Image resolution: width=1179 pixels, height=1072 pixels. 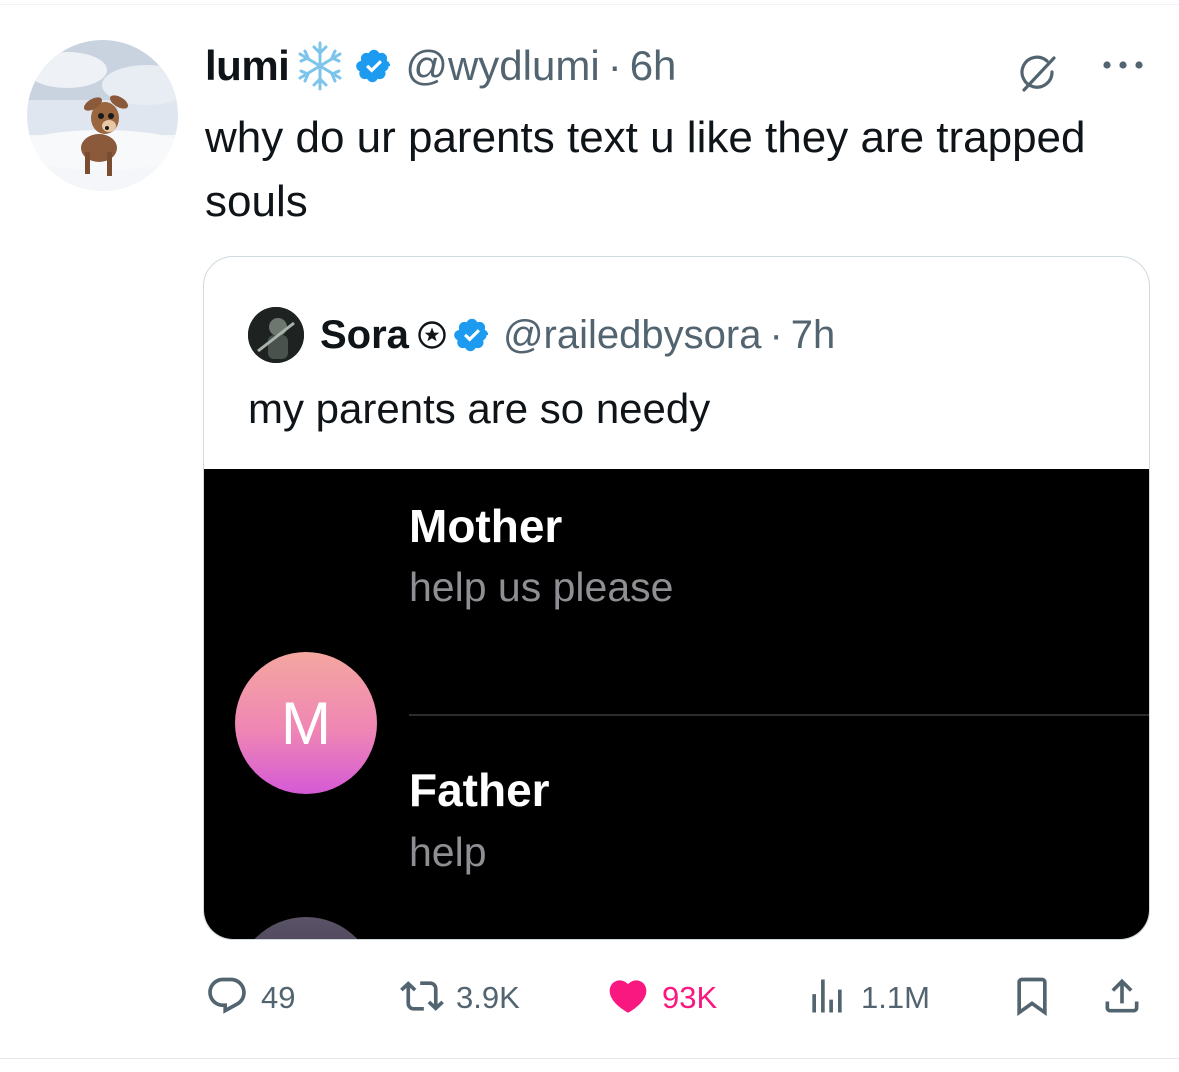 I want to click on like-button: 93K, so click(x=661, y=998).